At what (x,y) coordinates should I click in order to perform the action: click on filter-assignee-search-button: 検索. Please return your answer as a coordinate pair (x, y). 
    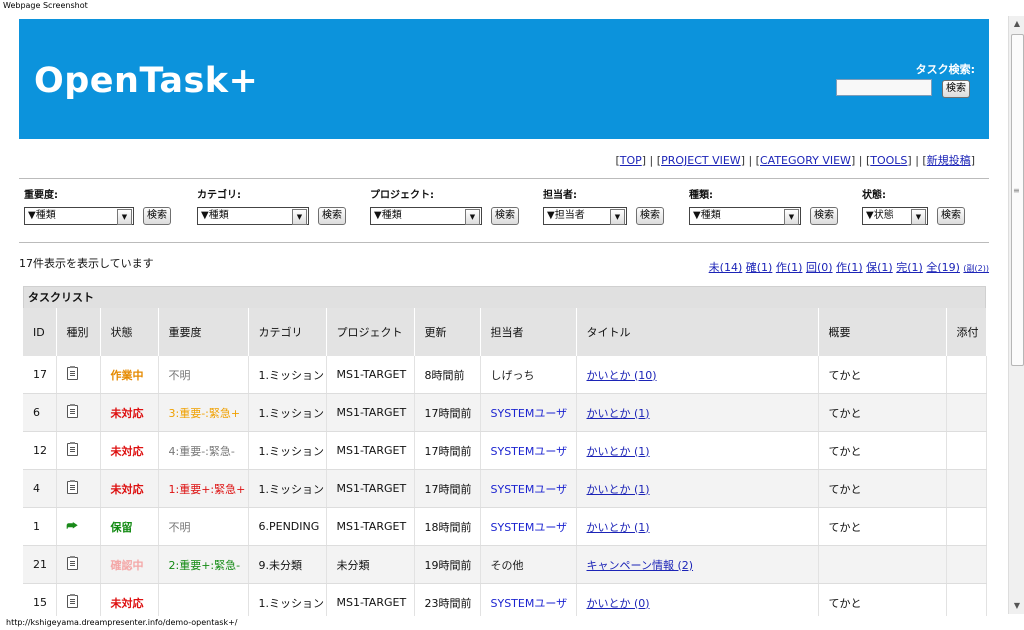
    Looking at the image, I should click on (650, 216).